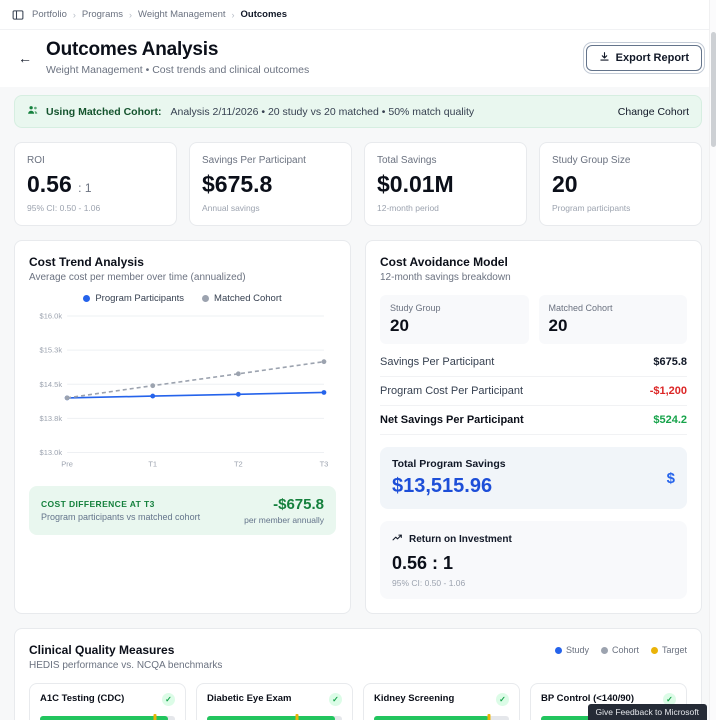  What do you see at coordinates (126, 665) in the screenshot?
I see `clinical-subtitle: HEDIS performance vs. NCQA benchmarks` at bounding box center [126, 665].